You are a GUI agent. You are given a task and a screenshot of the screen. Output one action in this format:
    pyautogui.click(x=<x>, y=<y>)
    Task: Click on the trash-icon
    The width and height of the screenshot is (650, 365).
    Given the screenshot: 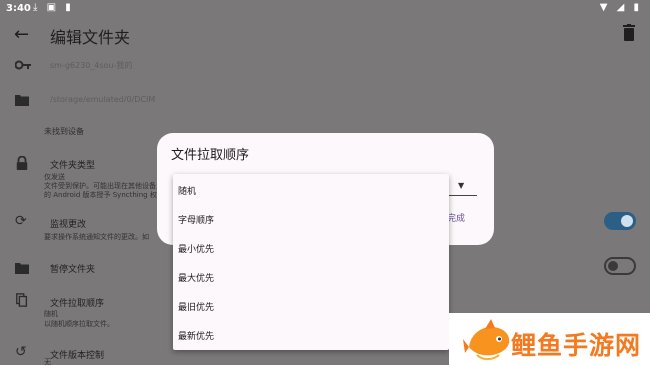 What is the action you would take?
    pyautogui.click(x=629, y=33)
    